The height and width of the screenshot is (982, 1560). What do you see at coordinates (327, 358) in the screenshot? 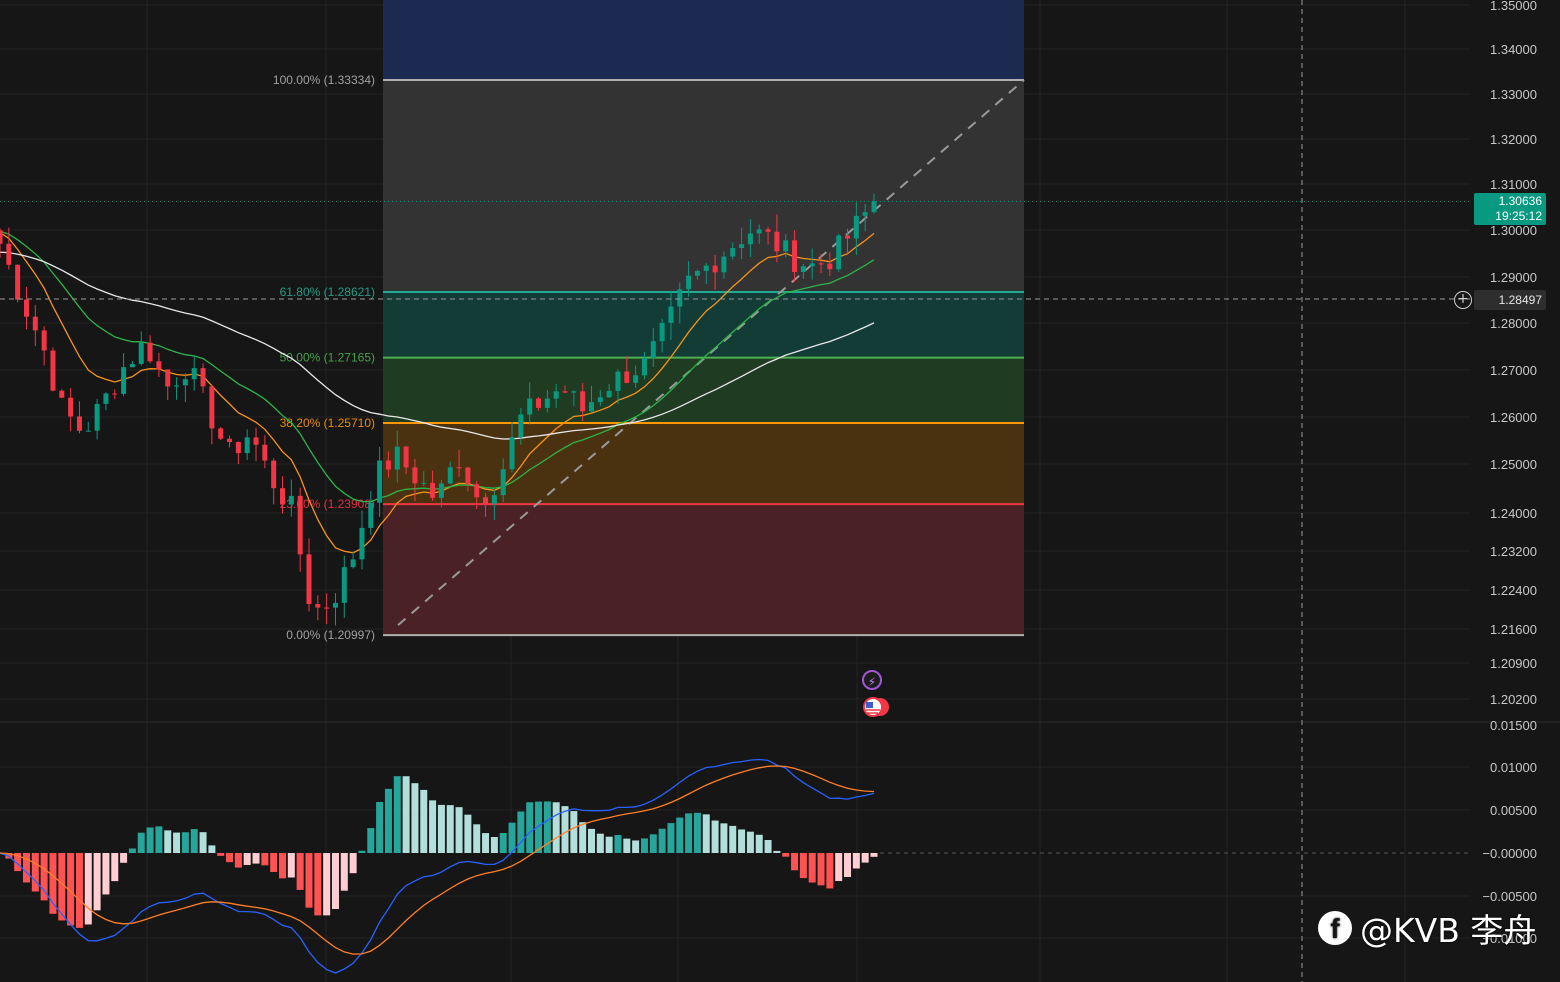
I see `fib-level-label: 50.00% (1.27165)` at bounding box center [327, 358].